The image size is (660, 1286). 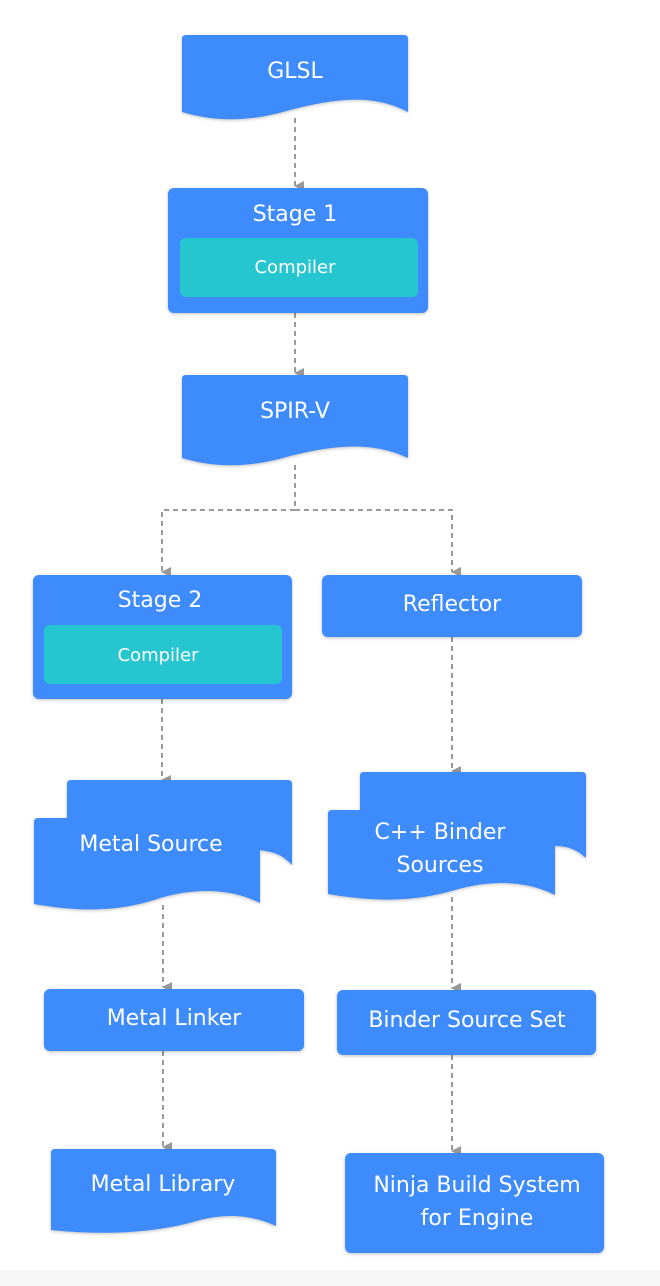 I want to click on metal-source-node: Metal Source, so click(x=163, y=845).